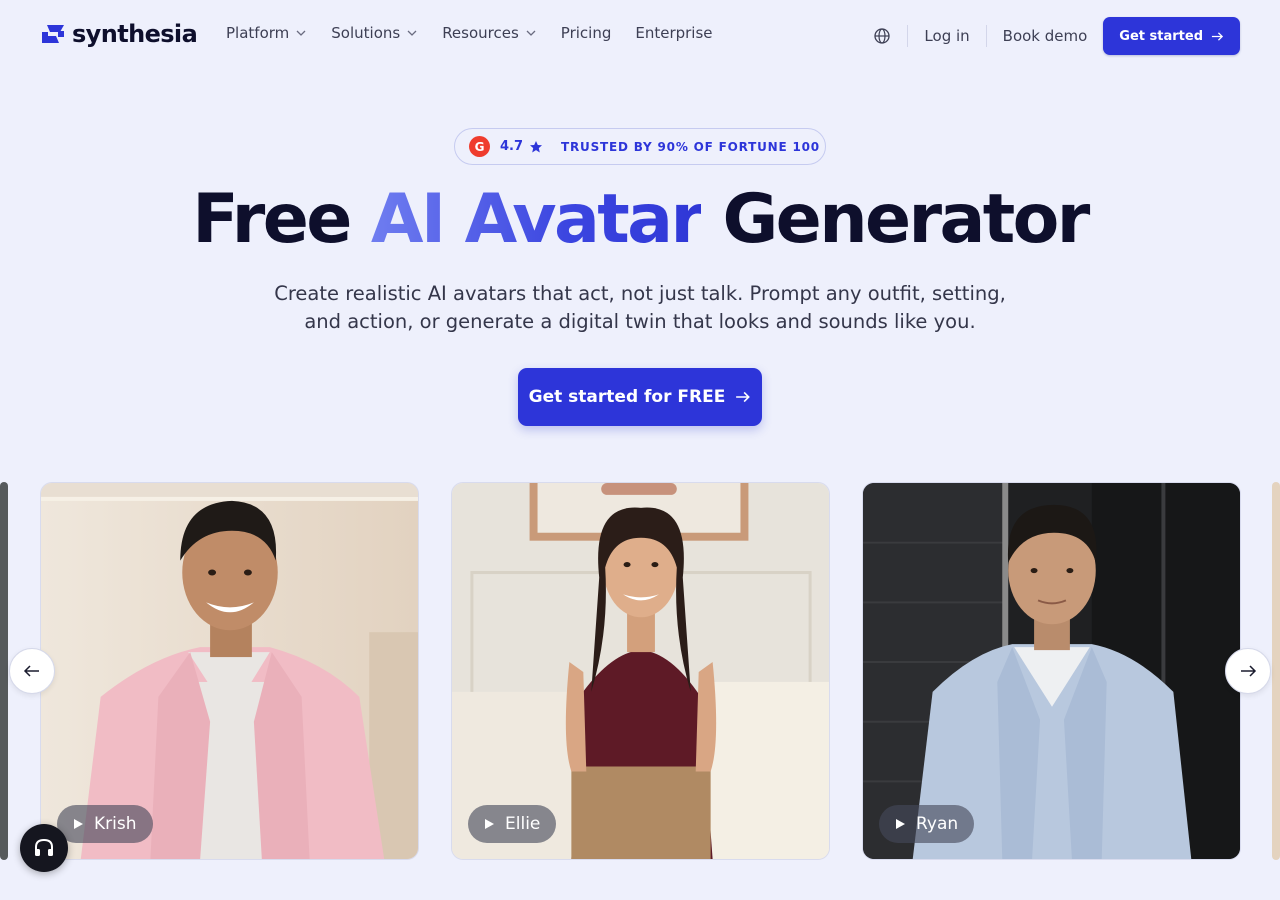  I want to click on carousel-next-button, so click(1248, 671).